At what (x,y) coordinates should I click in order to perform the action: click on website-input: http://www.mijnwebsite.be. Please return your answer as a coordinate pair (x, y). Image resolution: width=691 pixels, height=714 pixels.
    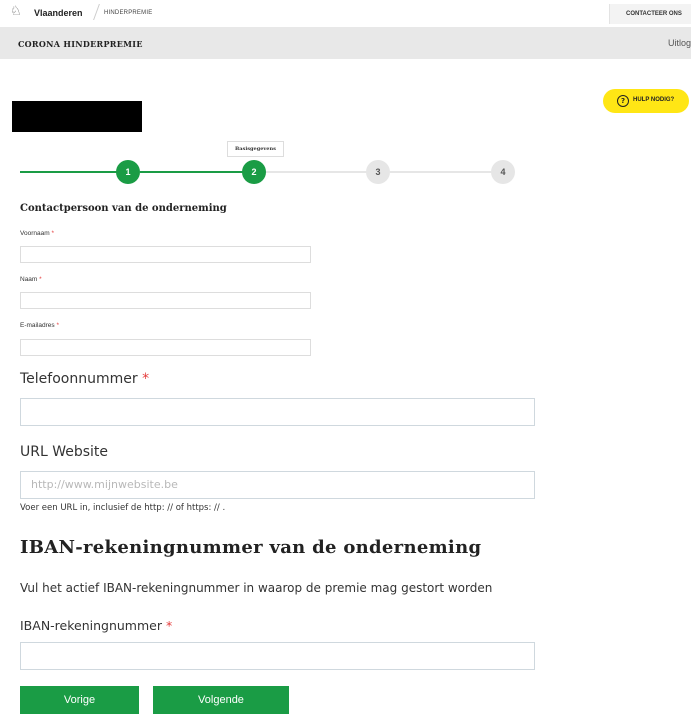
    Looking at the image, I should click on (277, 485).